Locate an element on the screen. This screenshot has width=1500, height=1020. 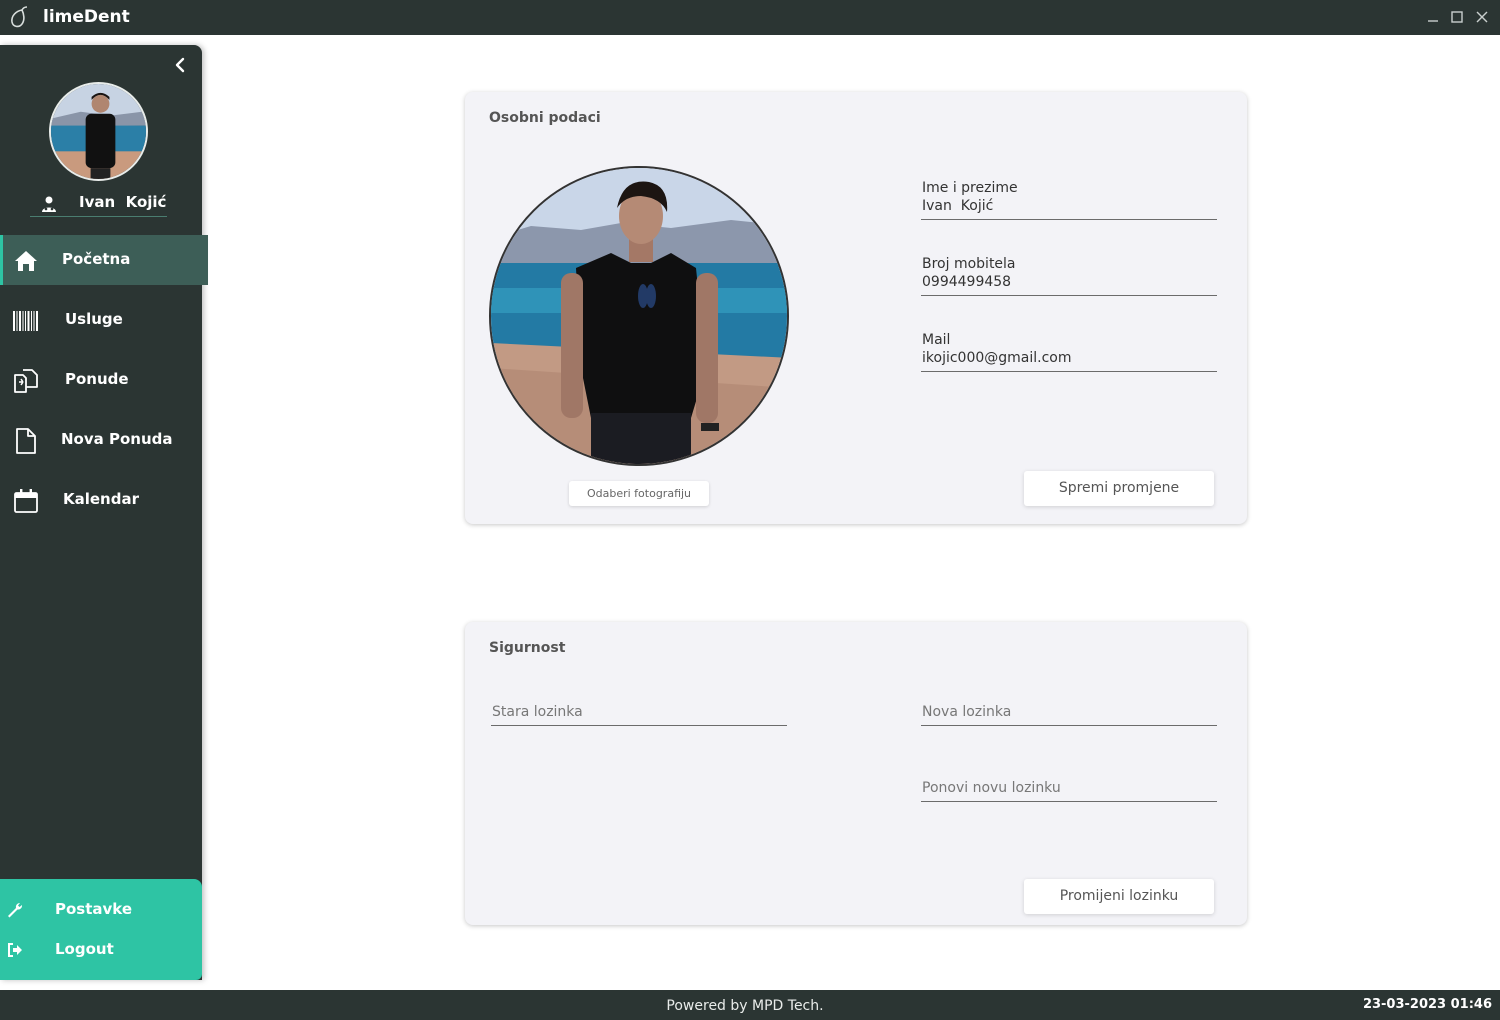
nav-item-nova-ponuda: Nova Ponuda is located at coordinates (101, 440).